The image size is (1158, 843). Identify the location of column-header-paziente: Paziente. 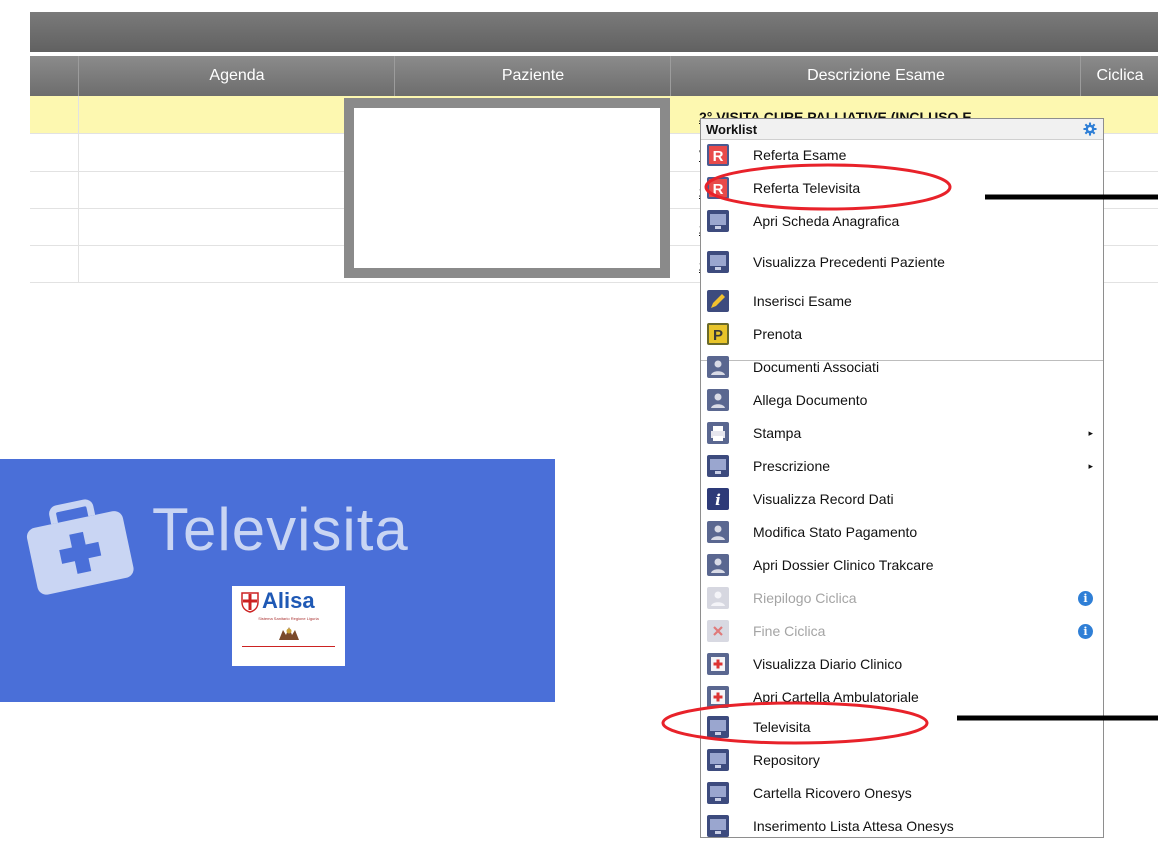
(532, 76).